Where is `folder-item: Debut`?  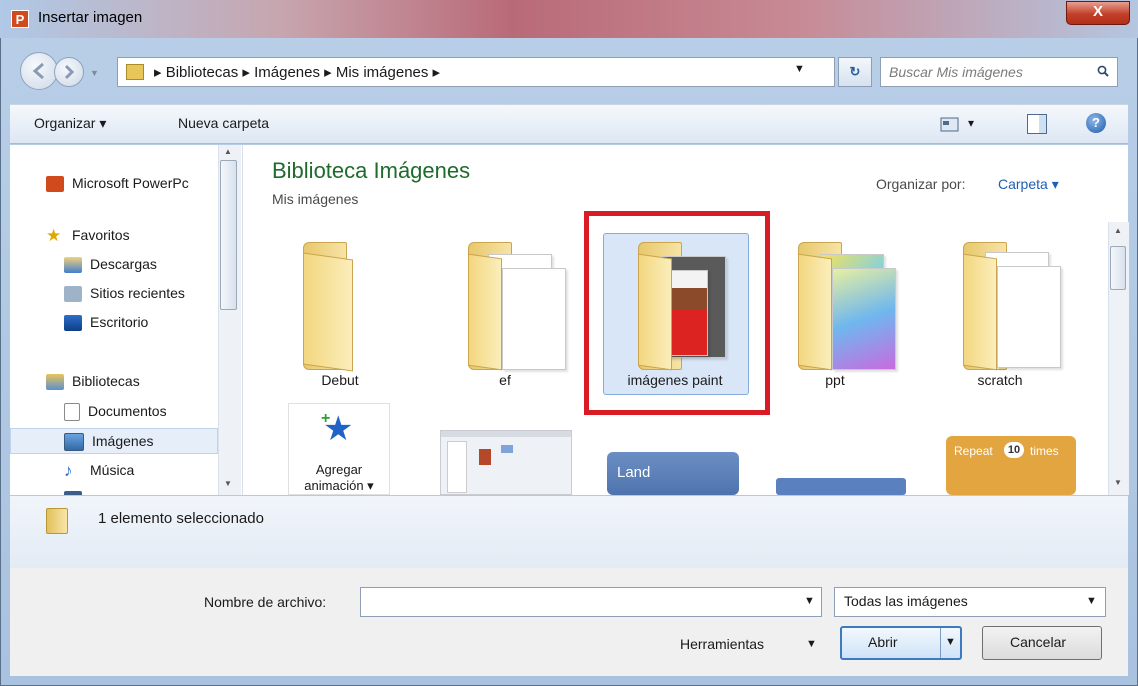 folder-item: Debut is located at coordinates (340, 316).